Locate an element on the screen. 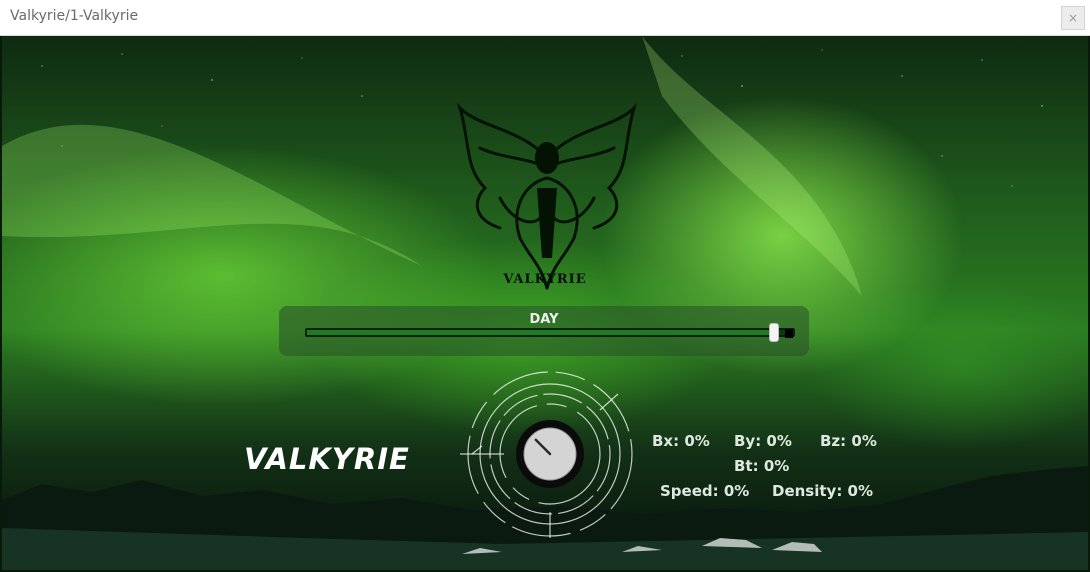 The image size is (1090, 572). day-slider-panel: DAY is located at coordinates (544, 331).